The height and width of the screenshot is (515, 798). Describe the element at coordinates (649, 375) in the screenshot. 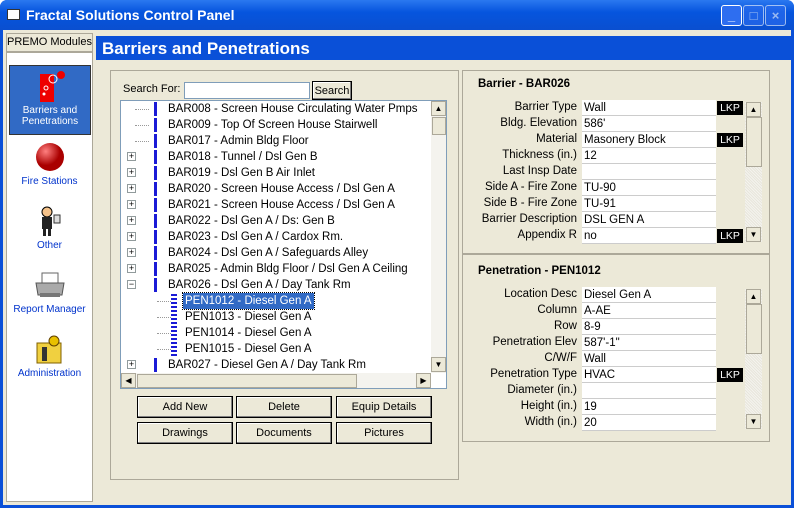

I see `penetration-field-value: HVAC` at that location.